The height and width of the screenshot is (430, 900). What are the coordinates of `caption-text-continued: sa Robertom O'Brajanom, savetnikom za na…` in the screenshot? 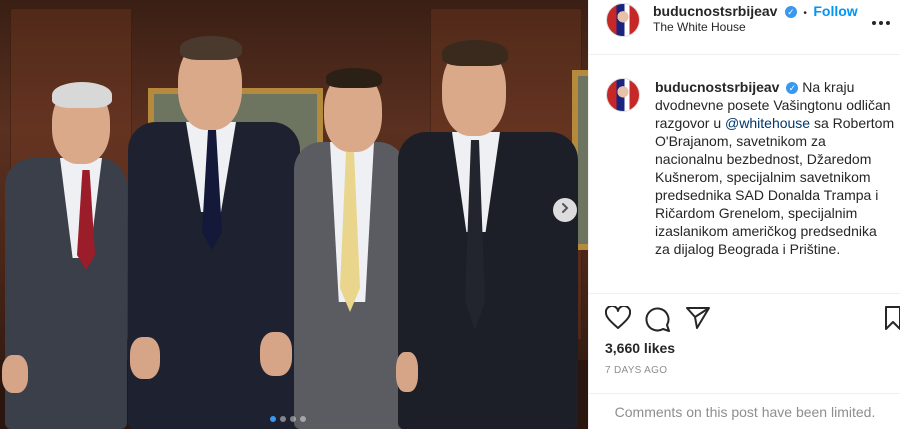 It's located at (775, 186).